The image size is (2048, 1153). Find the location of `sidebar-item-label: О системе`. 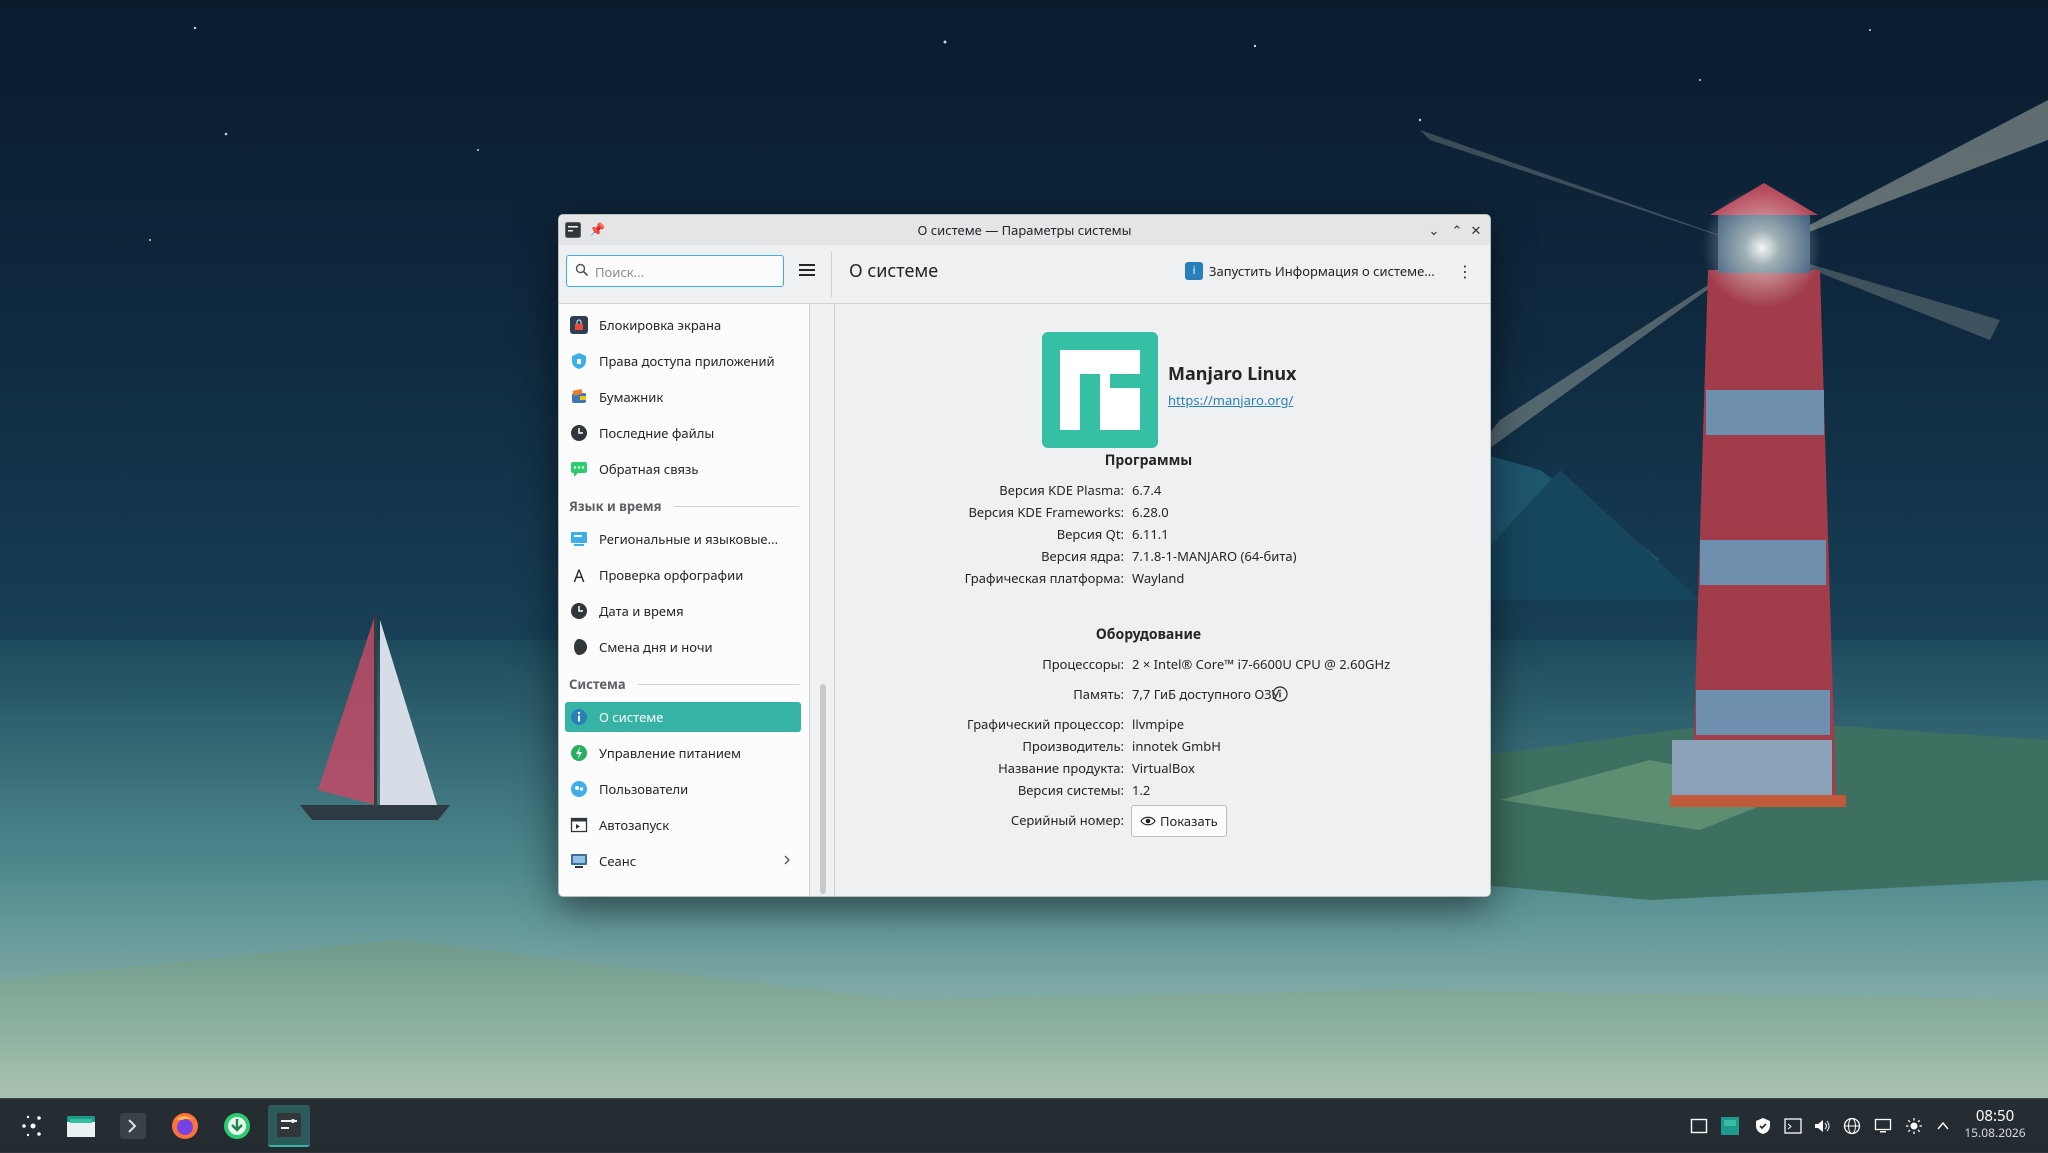

sidebar-item-label: О системе is located at coordinates (631, 717).